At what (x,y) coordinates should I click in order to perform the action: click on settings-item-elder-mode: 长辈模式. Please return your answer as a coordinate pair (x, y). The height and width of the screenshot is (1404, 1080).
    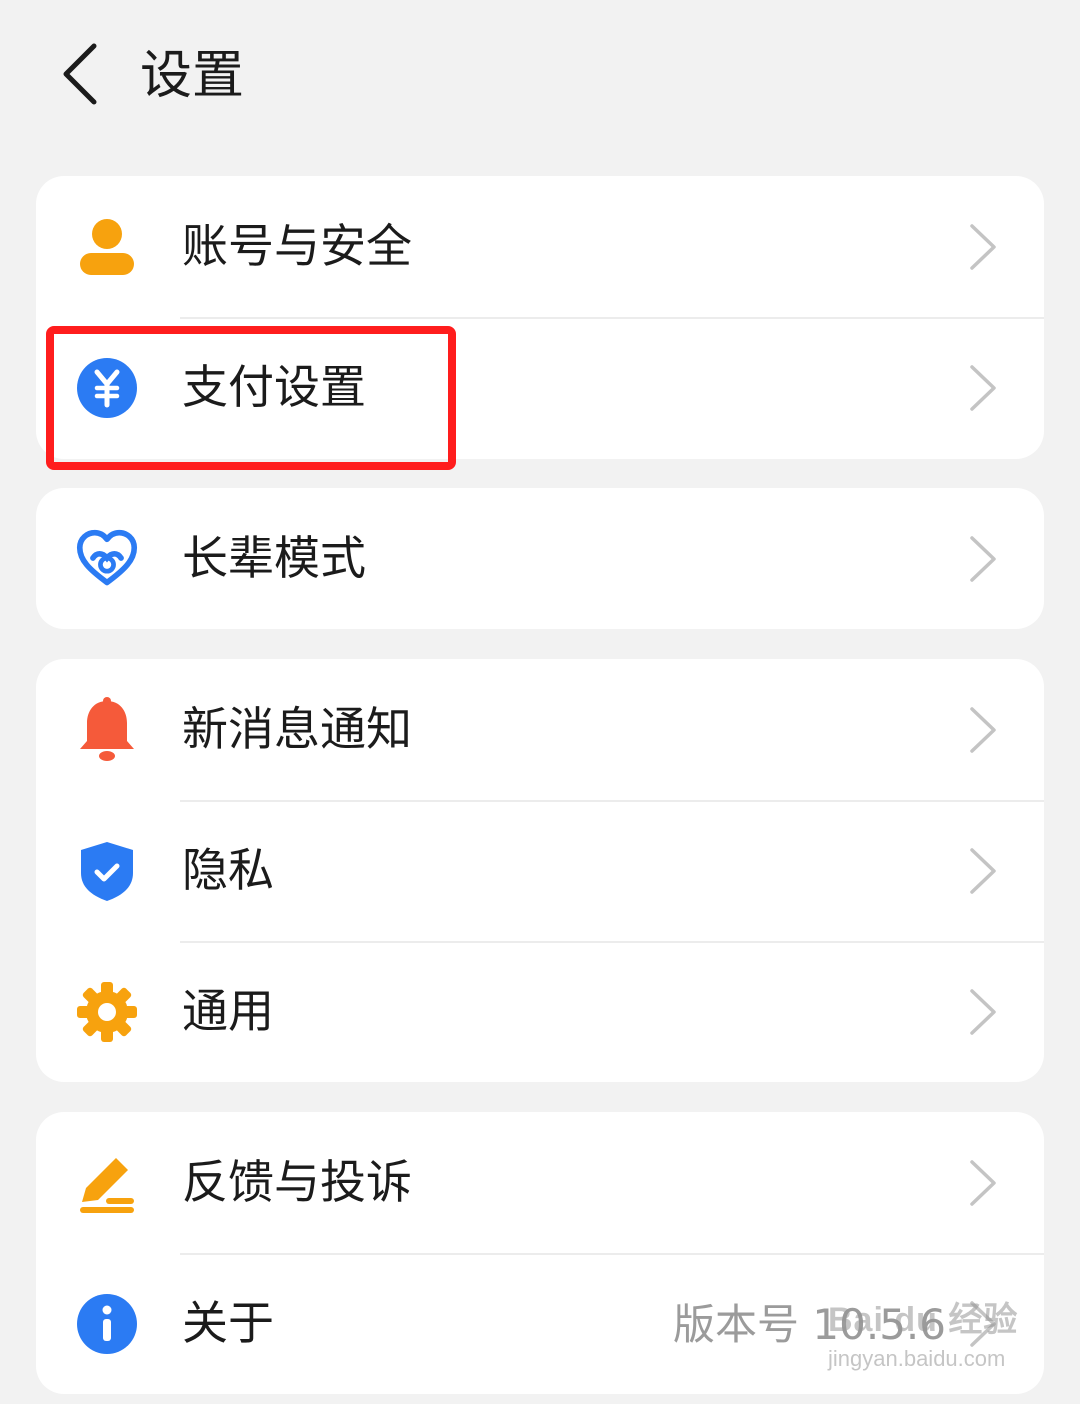
    Looking at the image, I should click on (540, 558).